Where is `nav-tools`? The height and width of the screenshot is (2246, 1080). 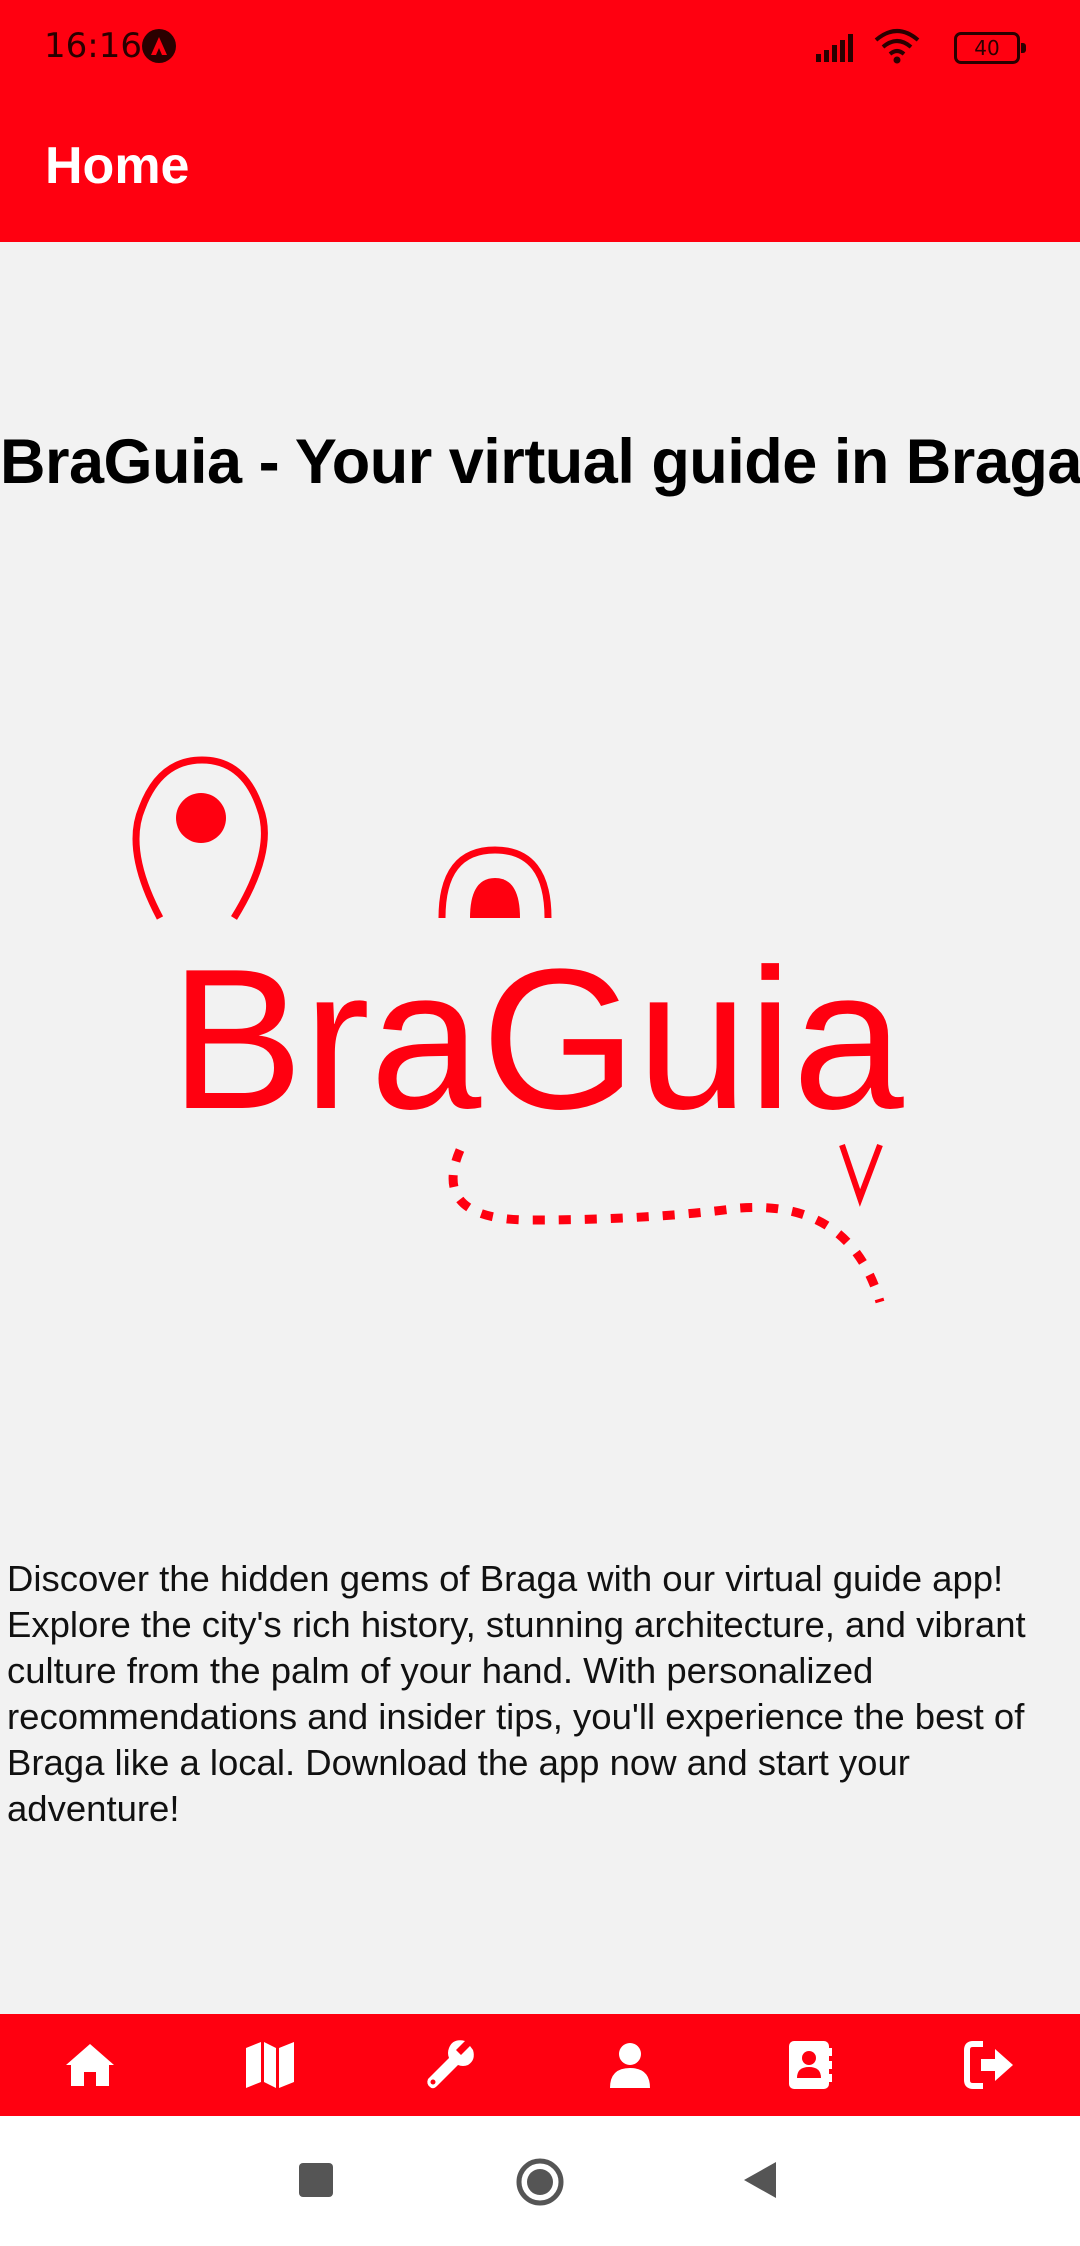
nav-tools is located at coordinates (450, 2065).